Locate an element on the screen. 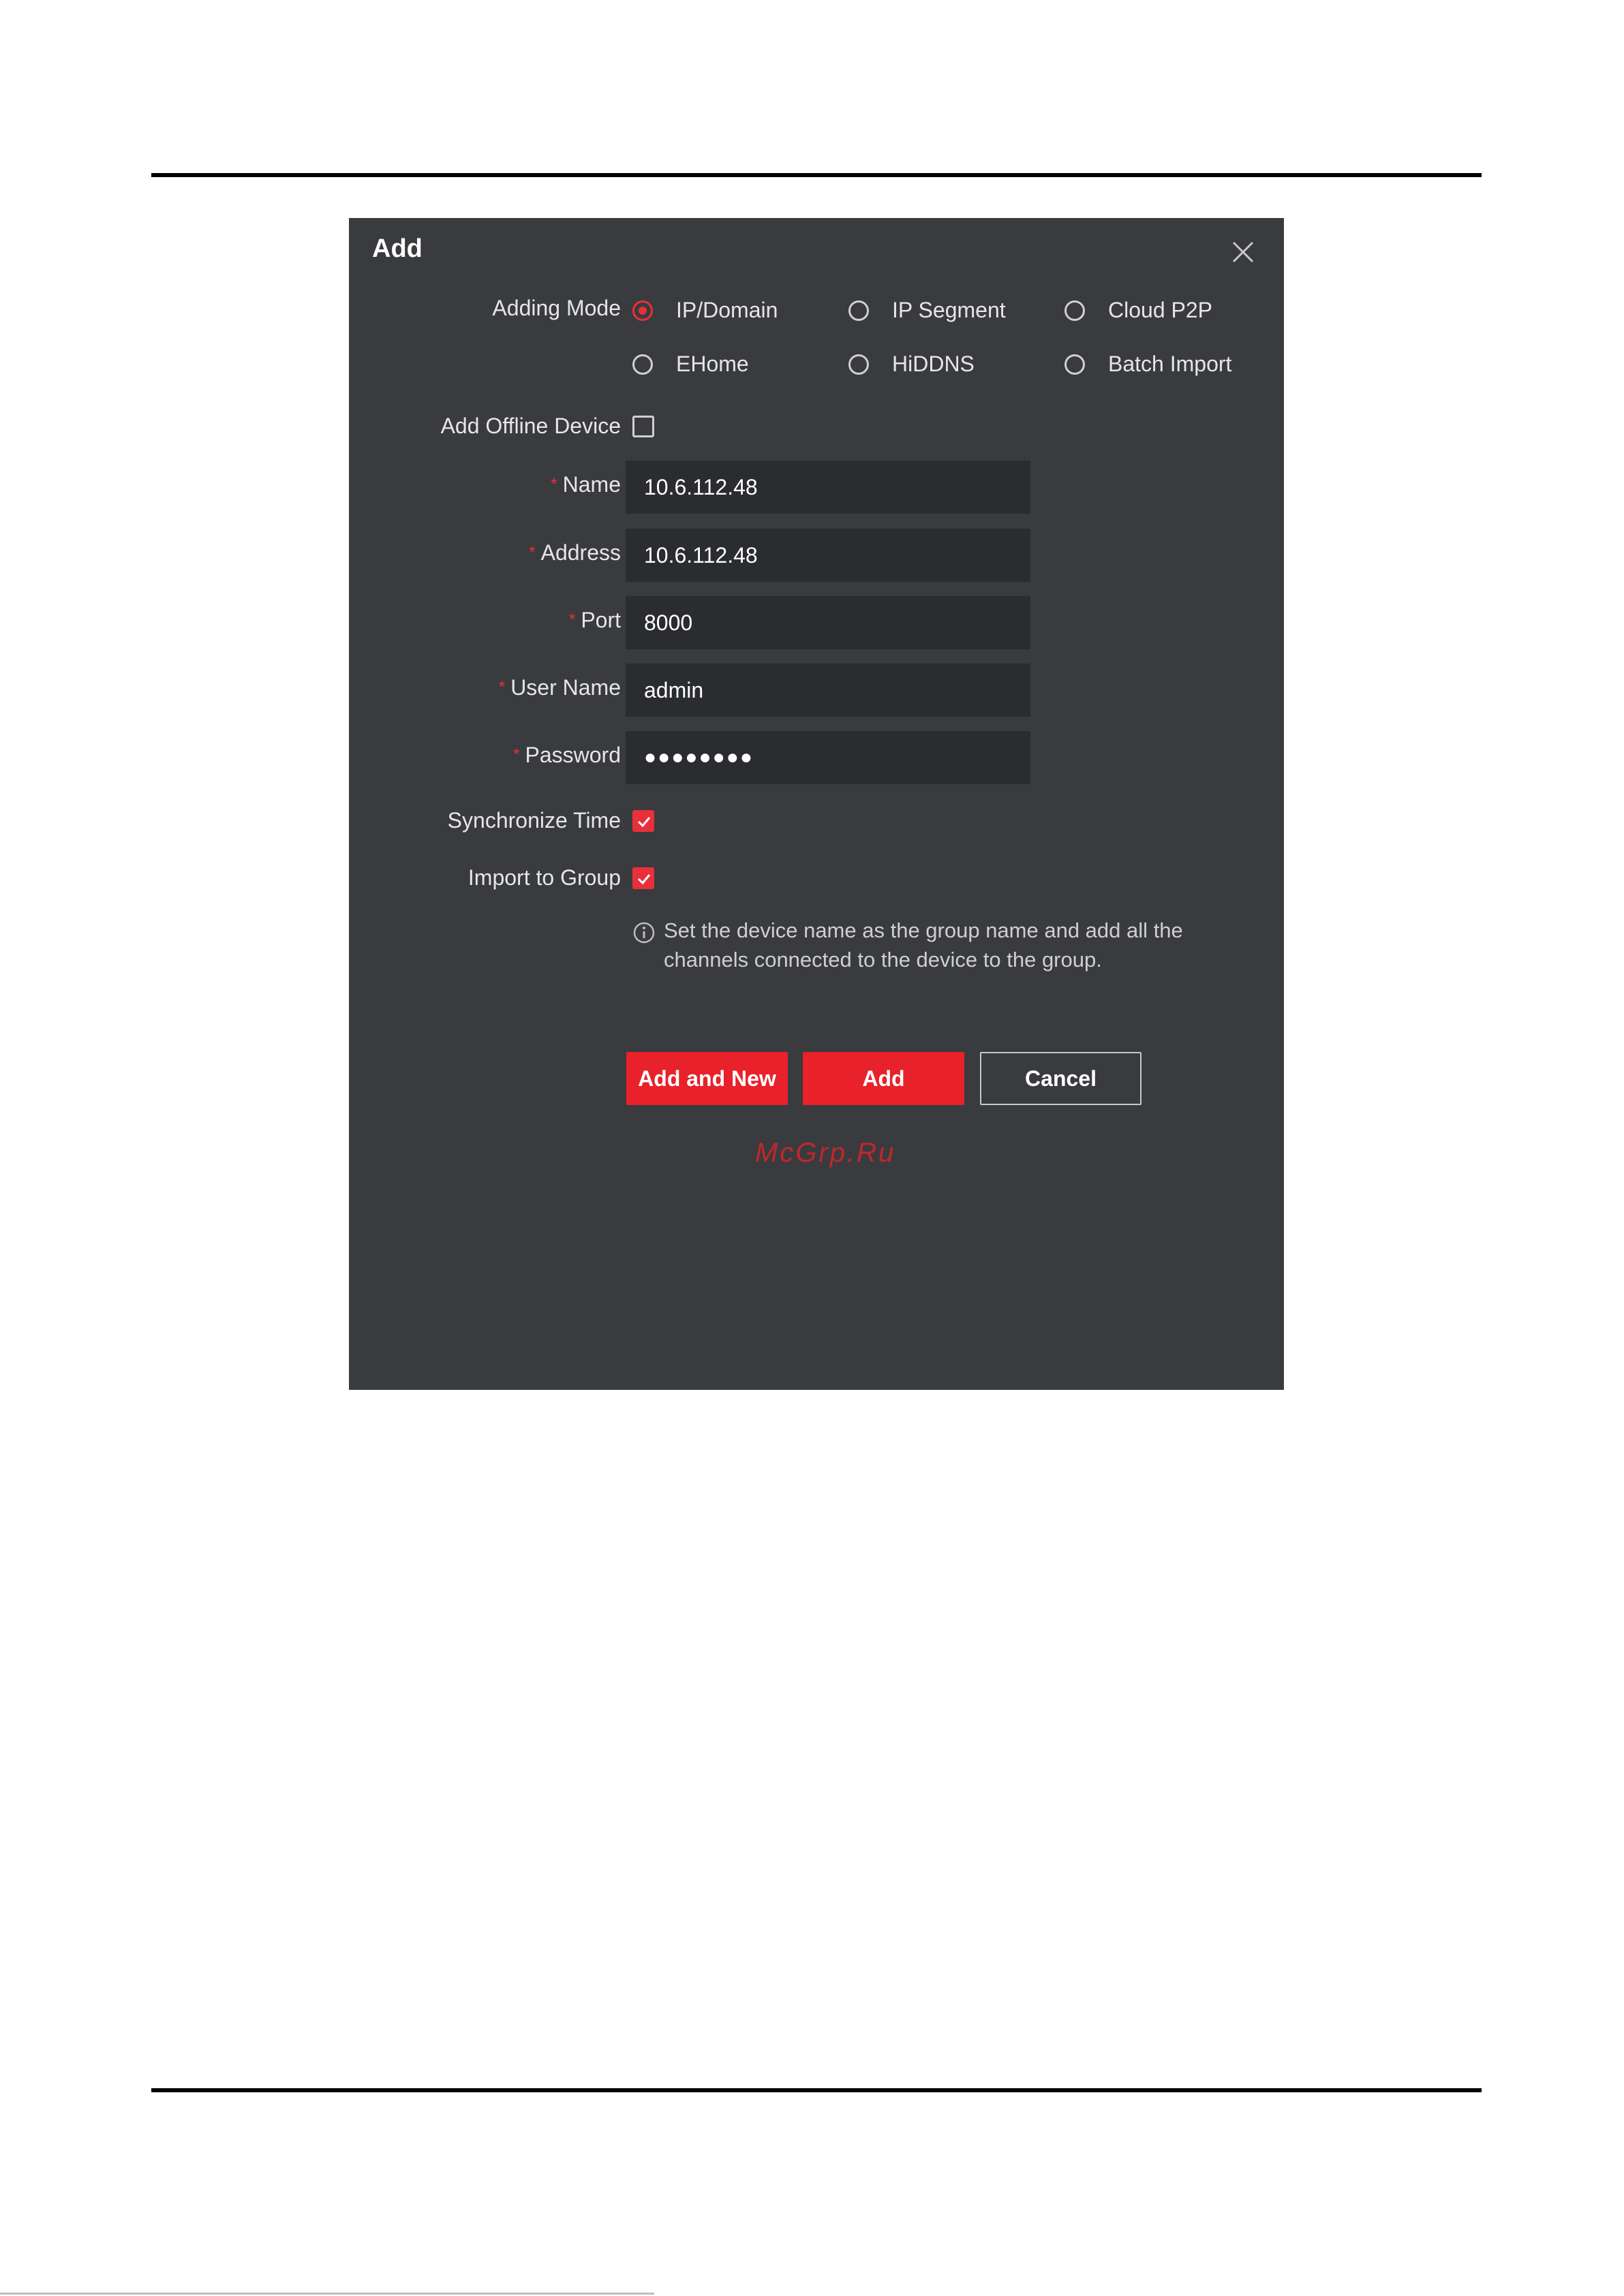 This screenshot has width=1624, height=2296. radio-label: IP Segment is located at coordinates (949, 310).